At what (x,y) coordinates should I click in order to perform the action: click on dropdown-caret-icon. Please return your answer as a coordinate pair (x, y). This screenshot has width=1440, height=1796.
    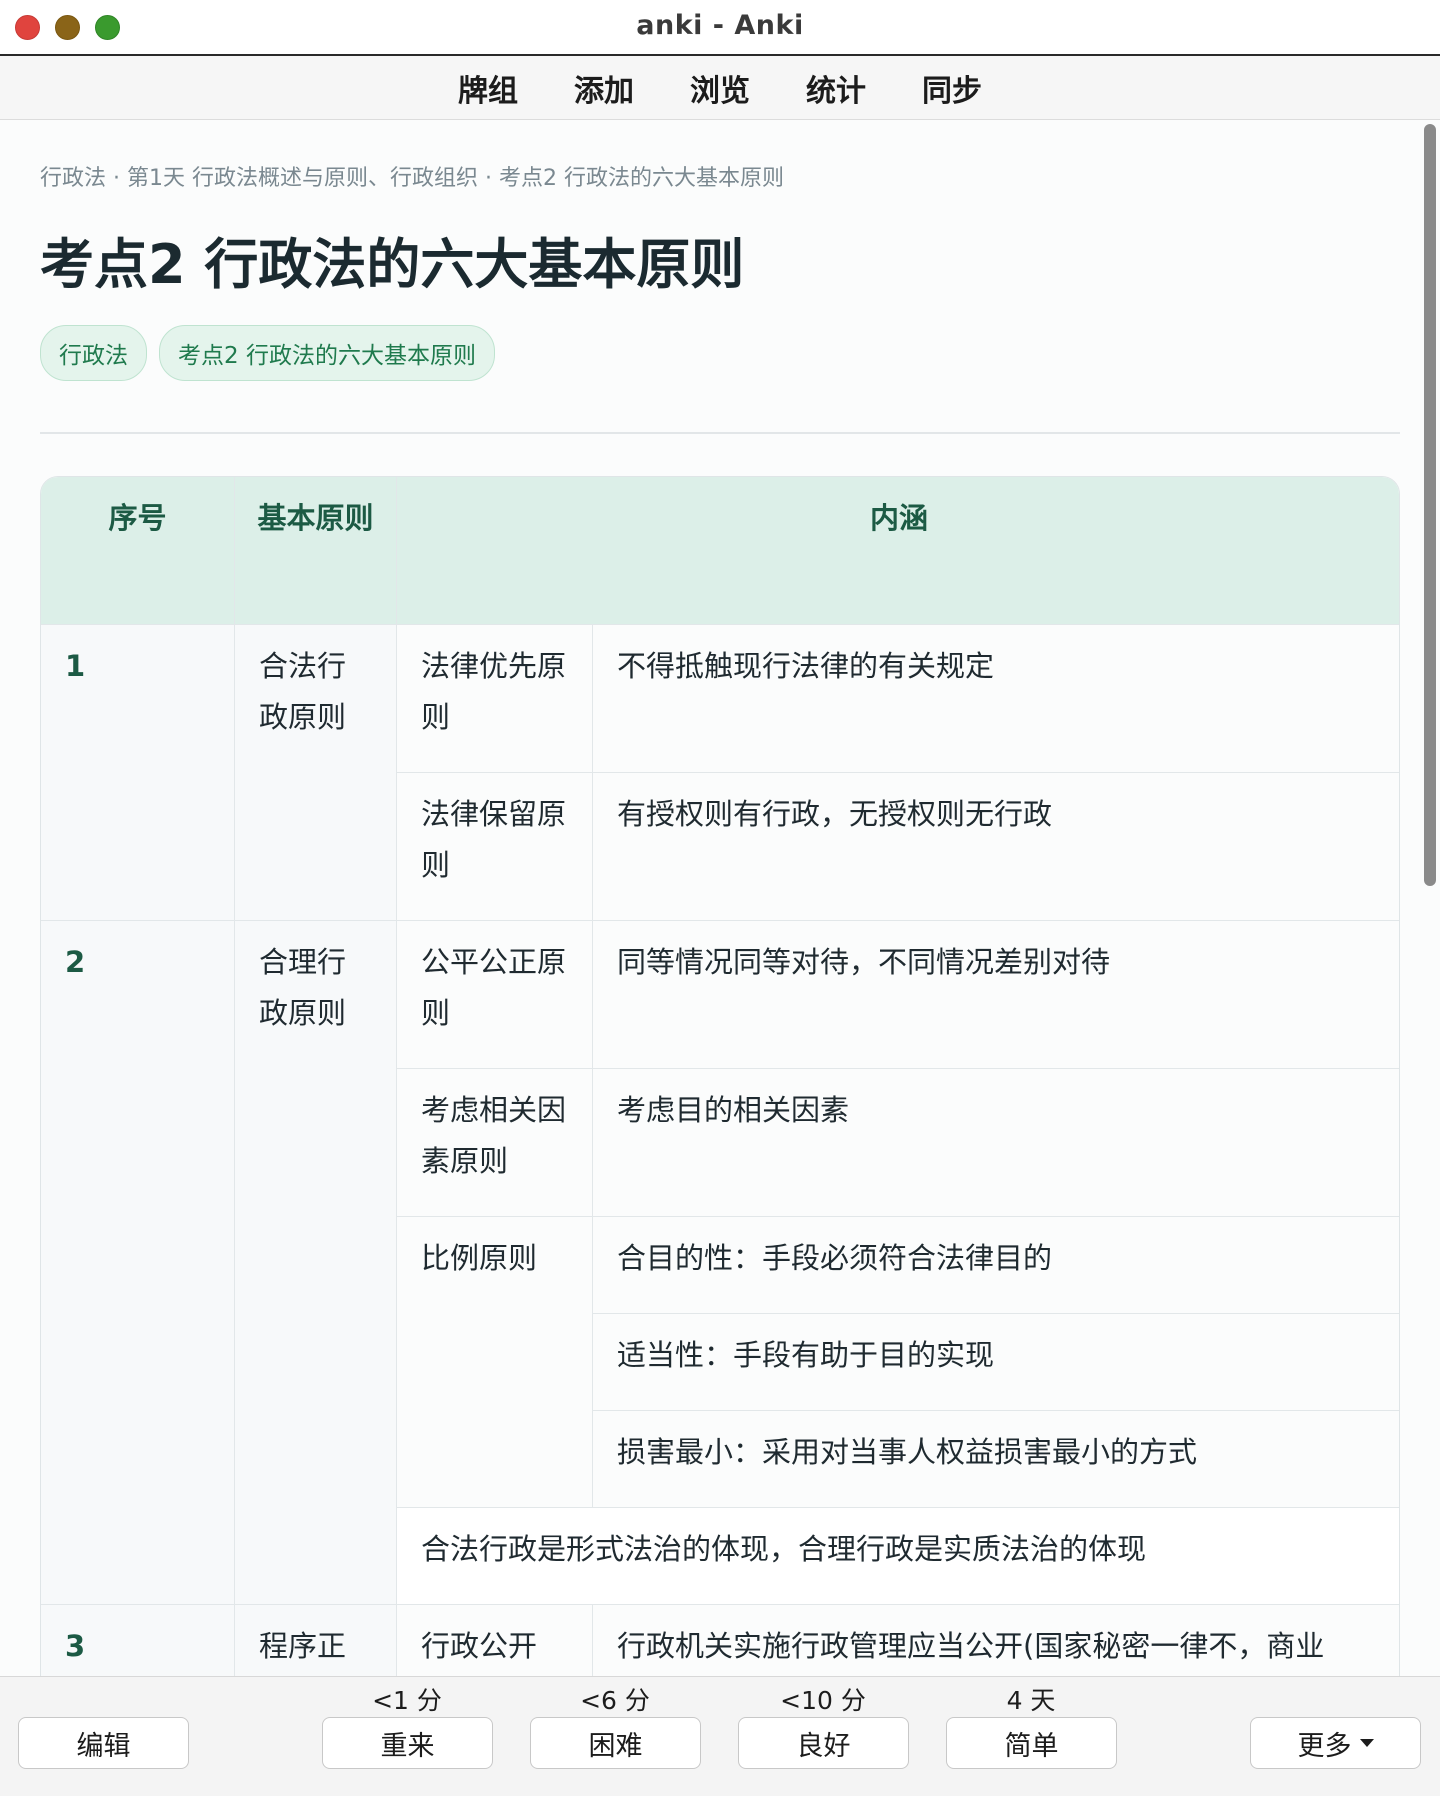
    Looking at the image, I should click on (1366, 1743).